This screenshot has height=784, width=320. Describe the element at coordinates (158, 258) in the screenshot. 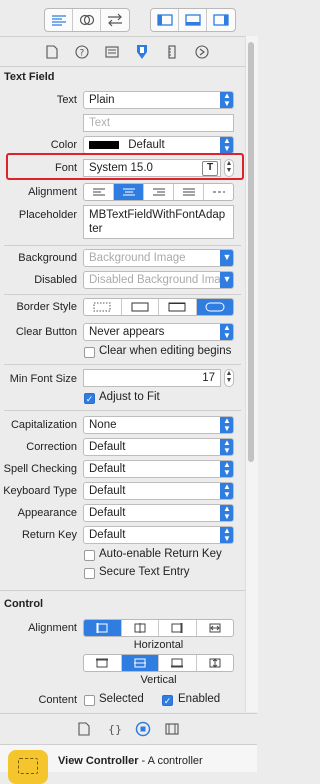

I see `background-image-combo: Background Image ▼` at that location.